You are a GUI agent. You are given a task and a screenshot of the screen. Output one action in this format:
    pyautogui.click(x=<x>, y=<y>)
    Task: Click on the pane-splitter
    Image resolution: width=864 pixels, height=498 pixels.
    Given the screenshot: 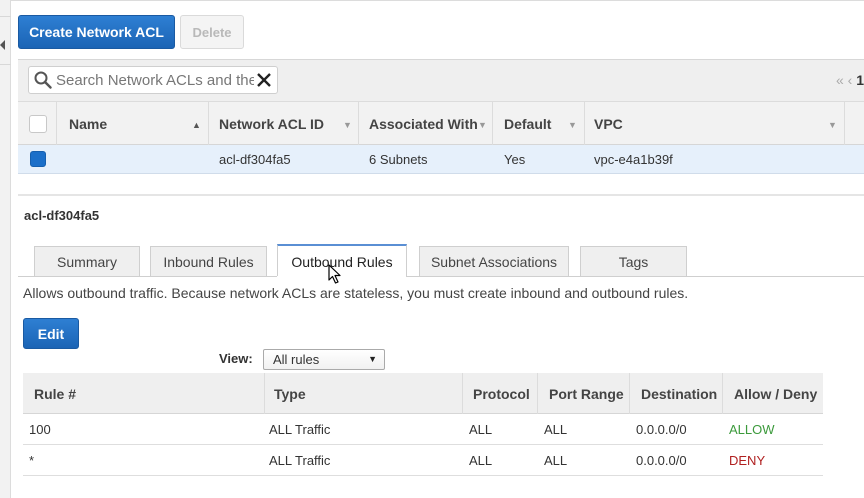 What is the action you would take?
    pyautogui.click(x=441, y=195)
    